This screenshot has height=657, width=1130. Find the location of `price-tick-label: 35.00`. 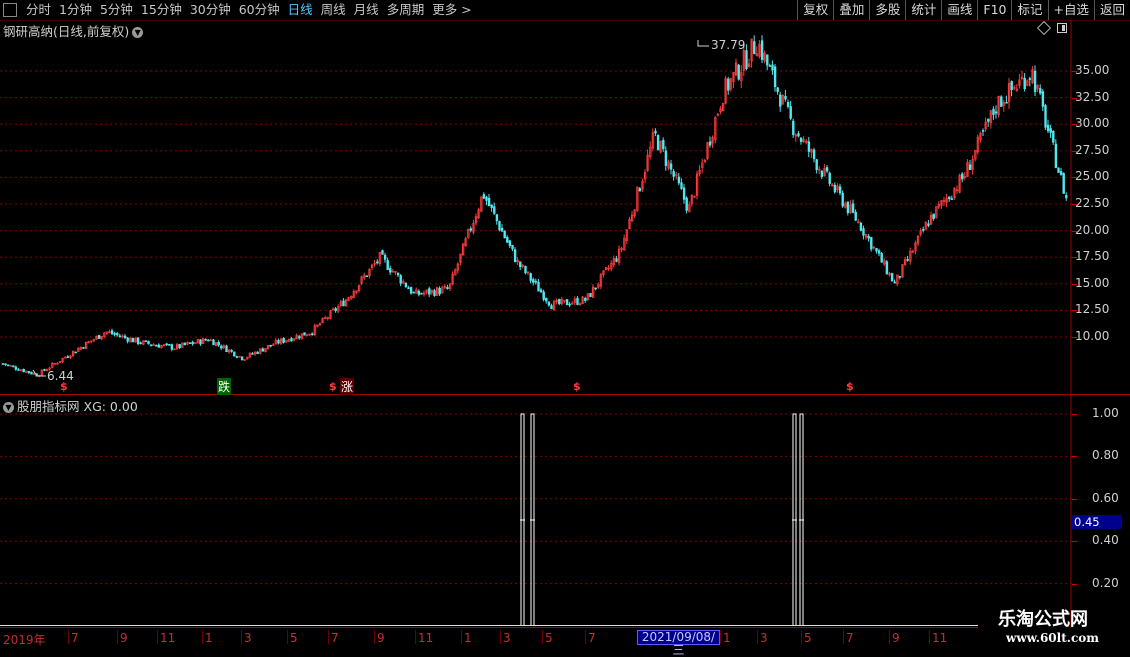

price-tick-label: 35.00 is located at coordinates (1092, 70).